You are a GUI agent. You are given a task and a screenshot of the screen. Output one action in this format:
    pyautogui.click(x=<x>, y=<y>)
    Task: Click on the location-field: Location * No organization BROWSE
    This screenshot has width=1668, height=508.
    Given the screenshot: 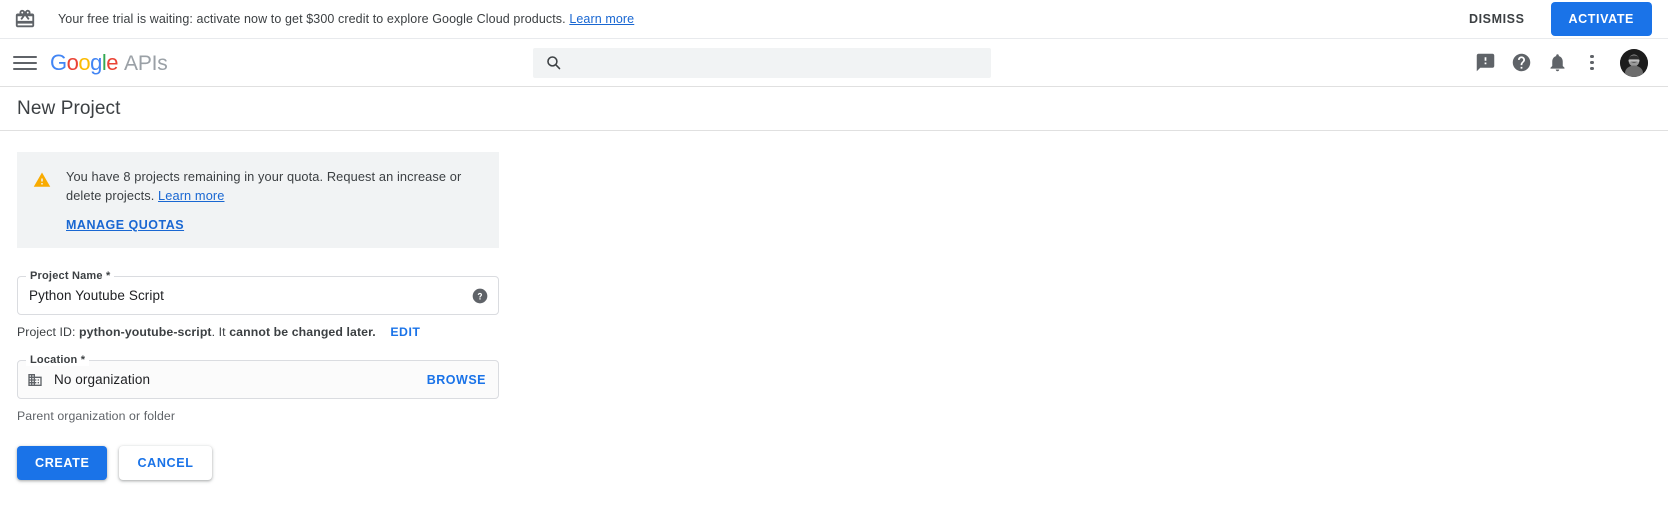 What is the action you would take?
    pyautogui.click(x=258, y=376)
    